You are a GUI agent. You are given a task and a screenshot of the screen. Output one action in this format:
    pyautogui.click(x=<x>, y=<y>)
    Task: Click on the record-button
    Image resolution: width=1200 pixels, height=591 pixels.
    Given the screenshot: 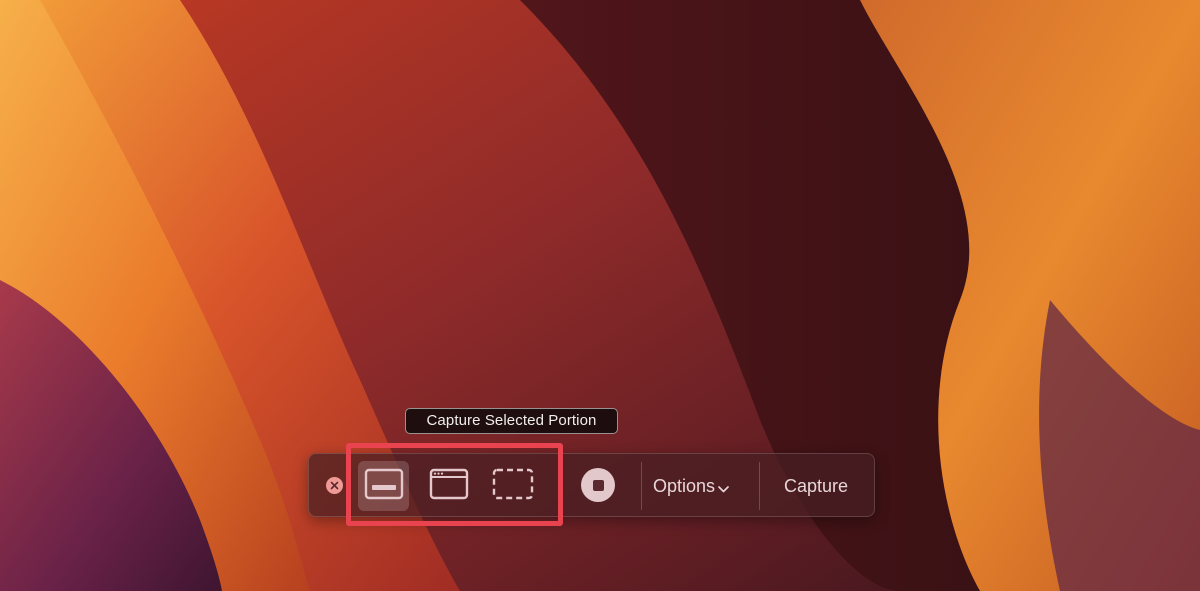 What is the action you would take?
    pyautogui.click(x=598, y=485)
    